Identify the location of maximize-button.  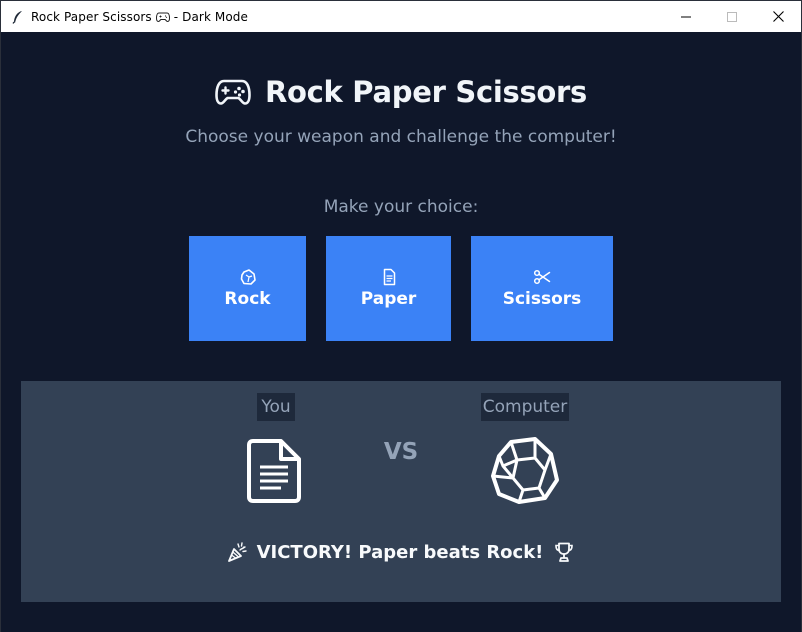
(732, 16).